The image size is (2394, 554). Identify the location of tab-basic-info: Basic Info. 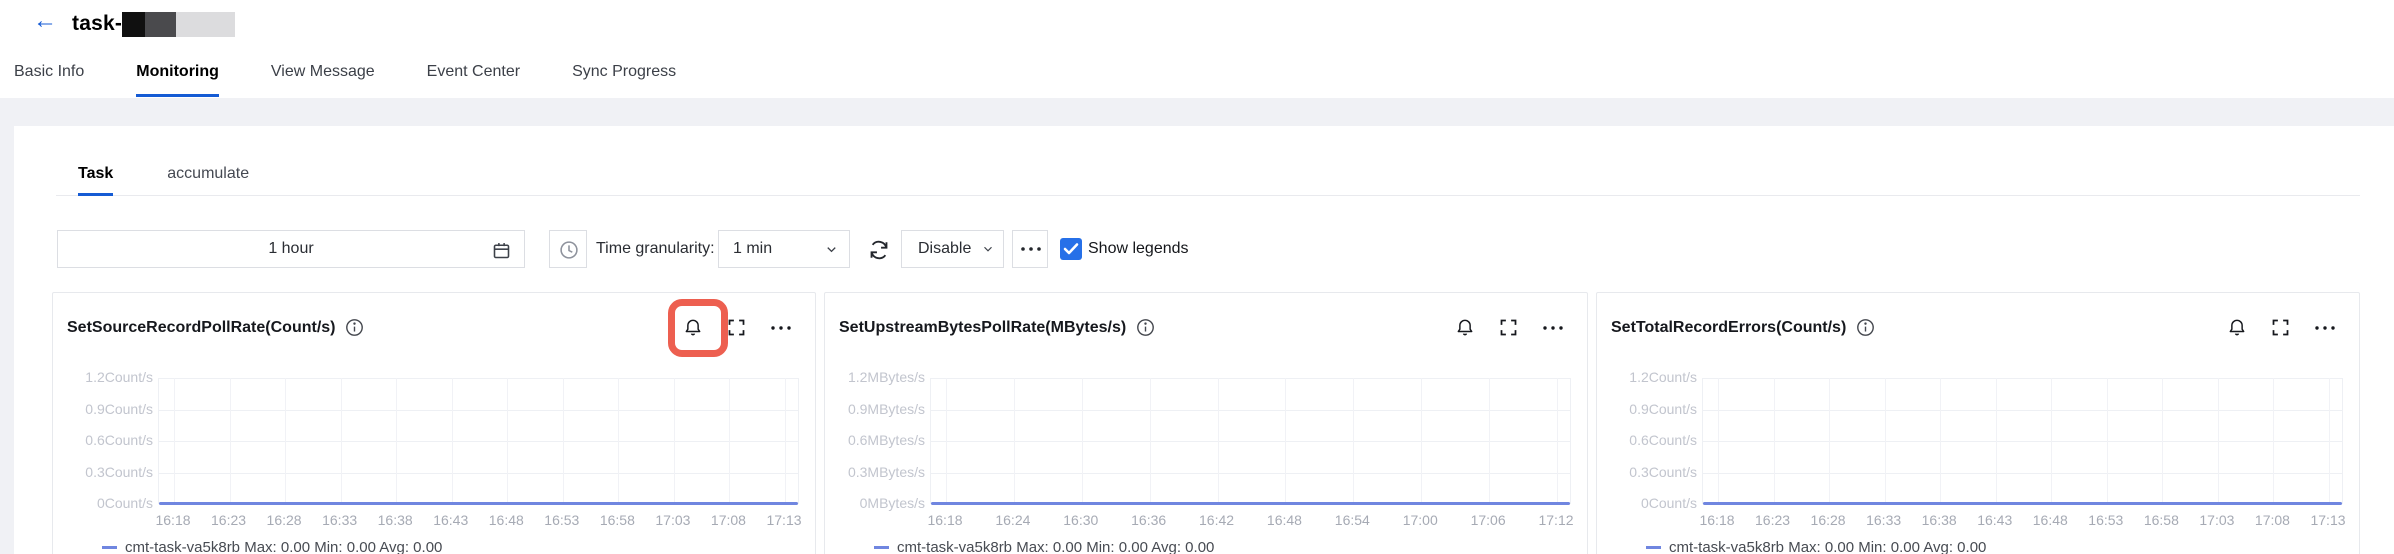
(49, 74).